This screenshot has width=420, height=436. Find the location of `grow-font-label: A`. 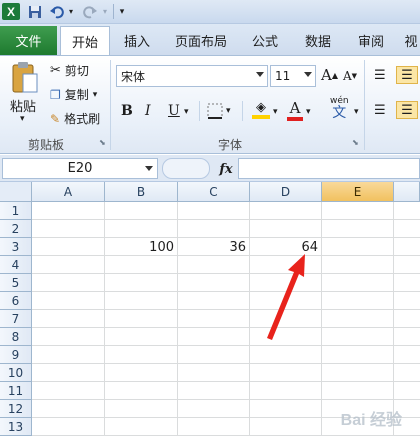

grow-font-label: A is located at coordinates (326, 75).